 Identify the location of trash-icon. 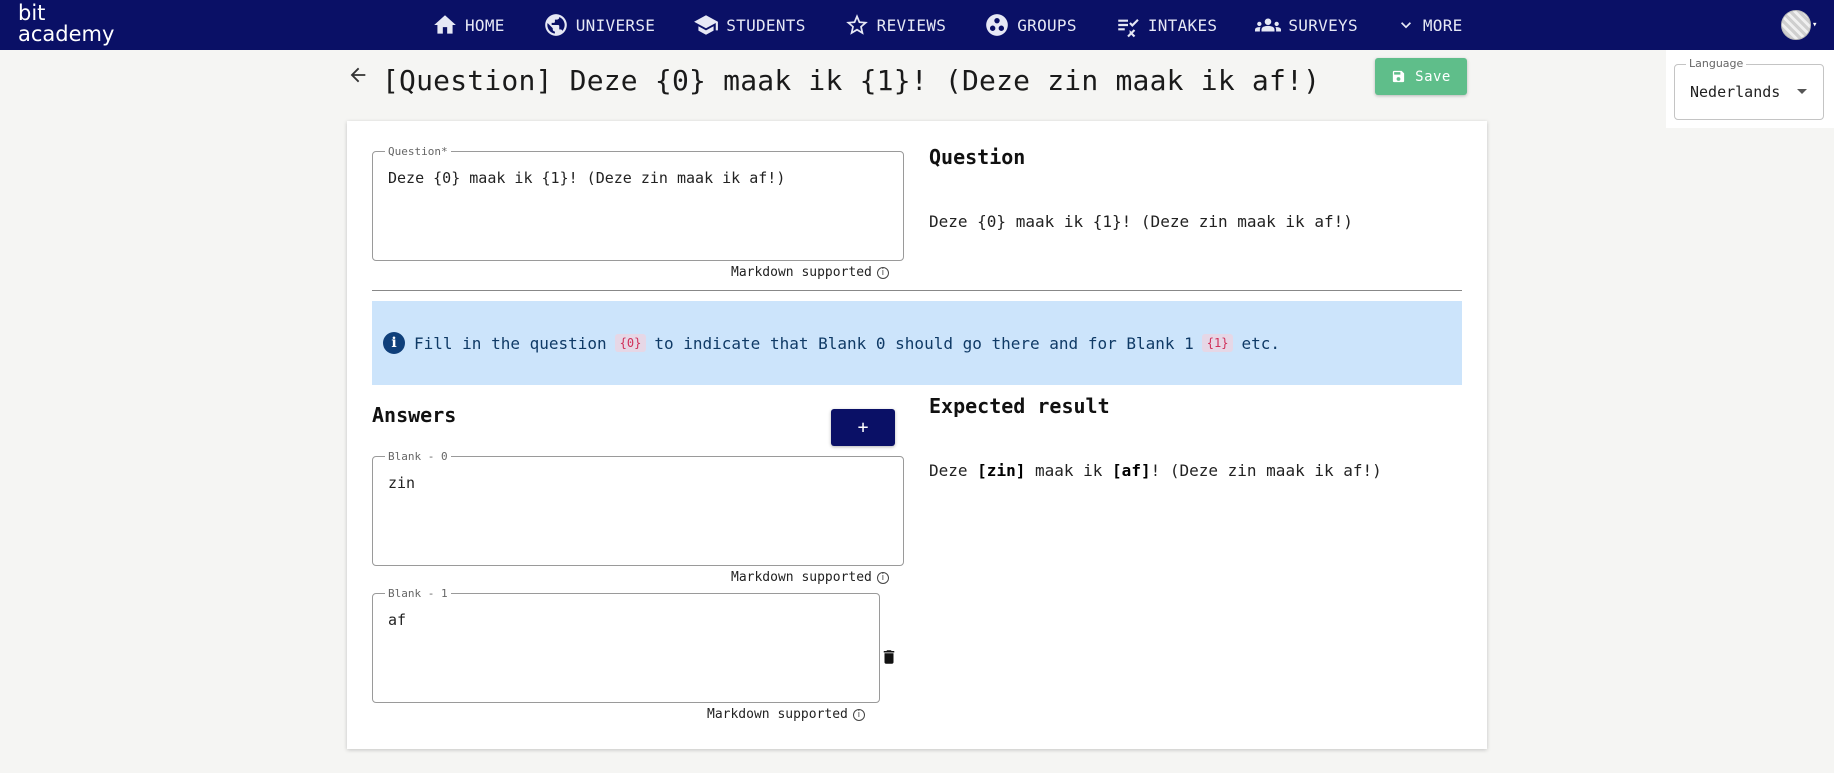
(889, 657).